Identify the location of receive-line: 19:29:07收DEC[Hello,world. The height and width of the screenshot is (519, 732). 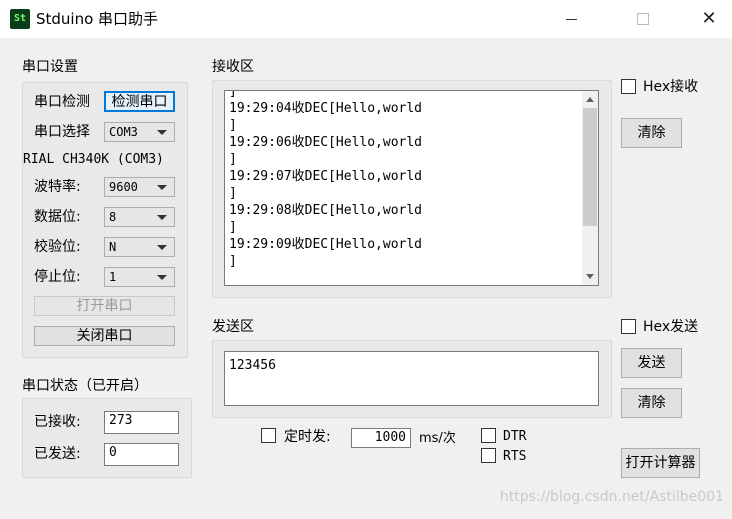
(326, 176).